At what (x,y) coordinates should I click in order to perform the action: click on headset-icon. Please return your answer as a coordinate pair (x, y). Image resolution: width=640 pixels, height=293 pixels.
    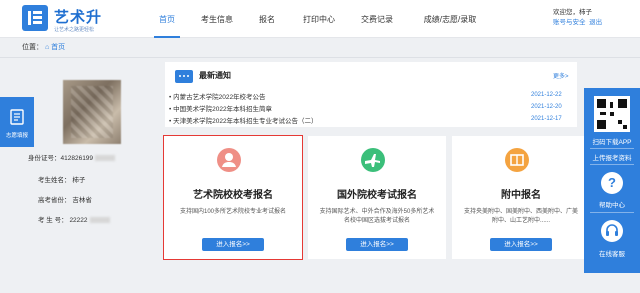
    Looking at the image, I should click on (612, 231).